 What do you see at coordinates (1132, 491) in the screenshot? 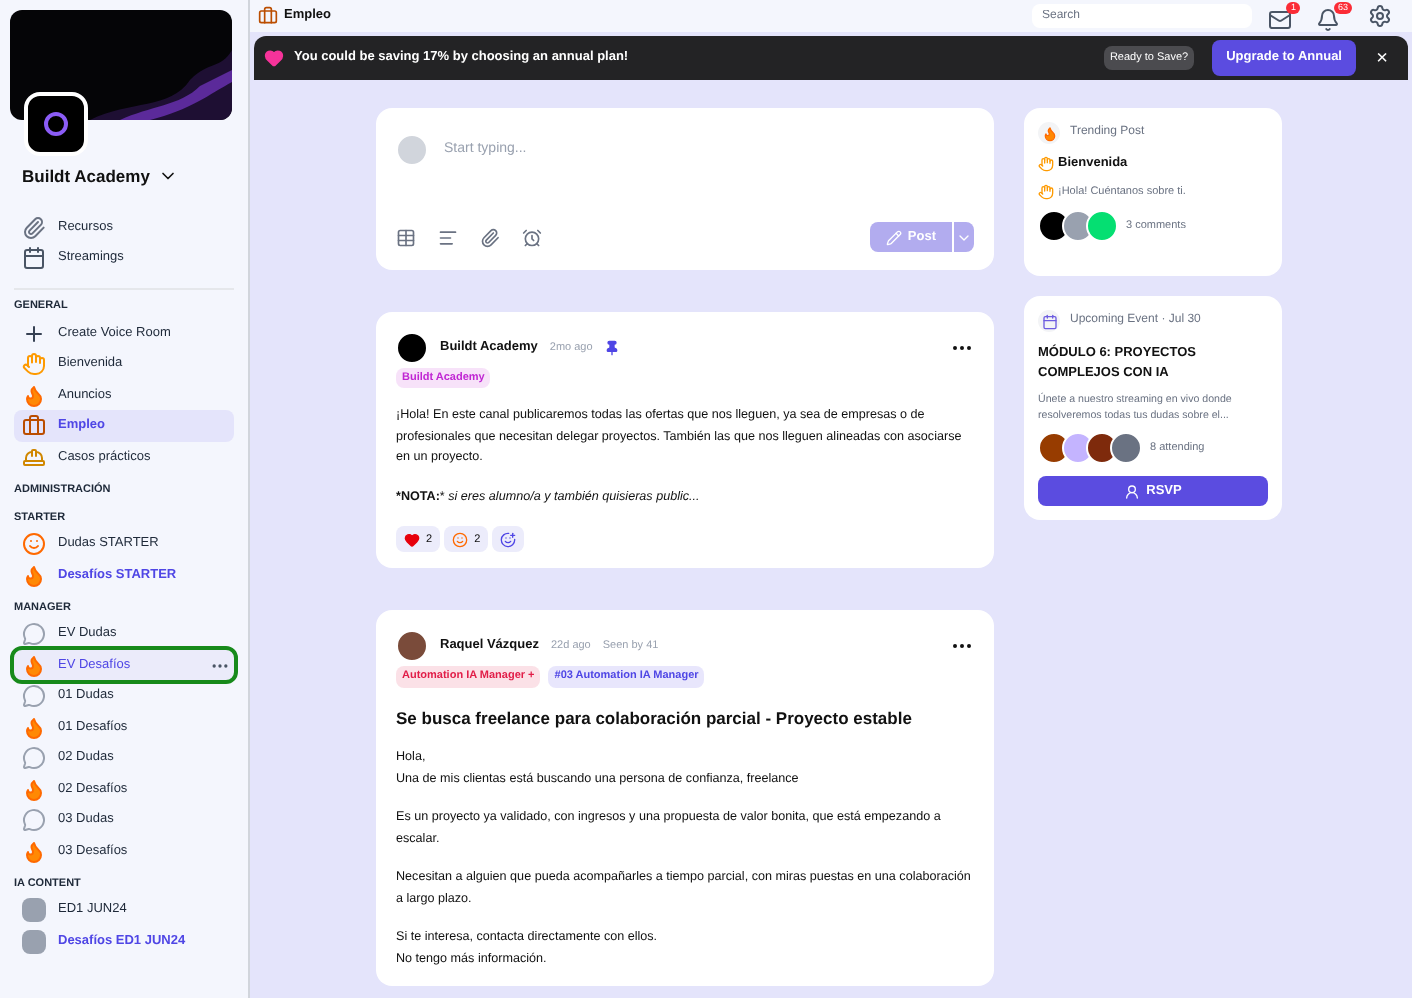
I see `person-icon` at bounding box center [1132, 491].